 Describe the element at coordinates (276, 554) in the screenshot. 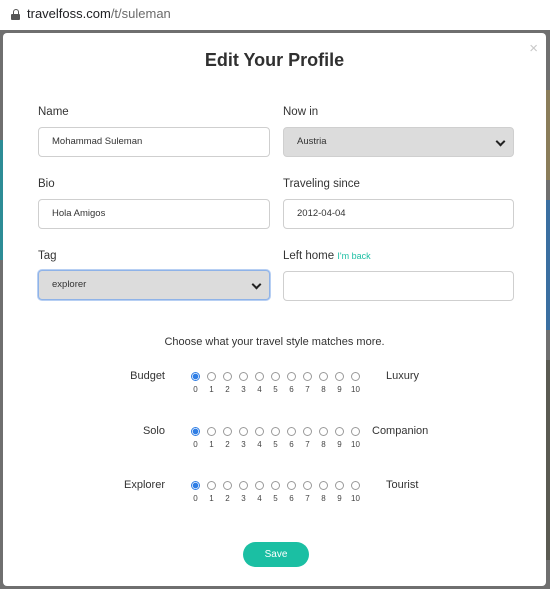

I see `save-button: Save` at that location.